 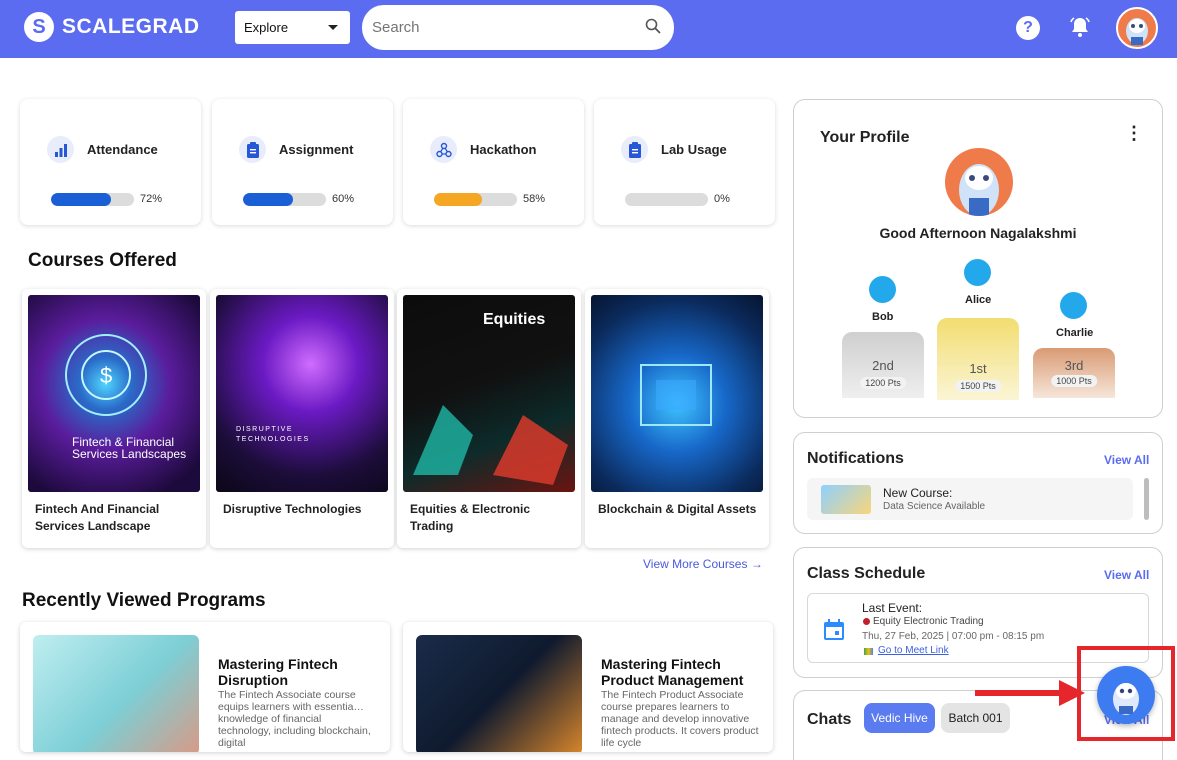 I want to click on course-cover-image: DISRUPTIVE TECHNOLOGIES, so click(x=302, y=393).